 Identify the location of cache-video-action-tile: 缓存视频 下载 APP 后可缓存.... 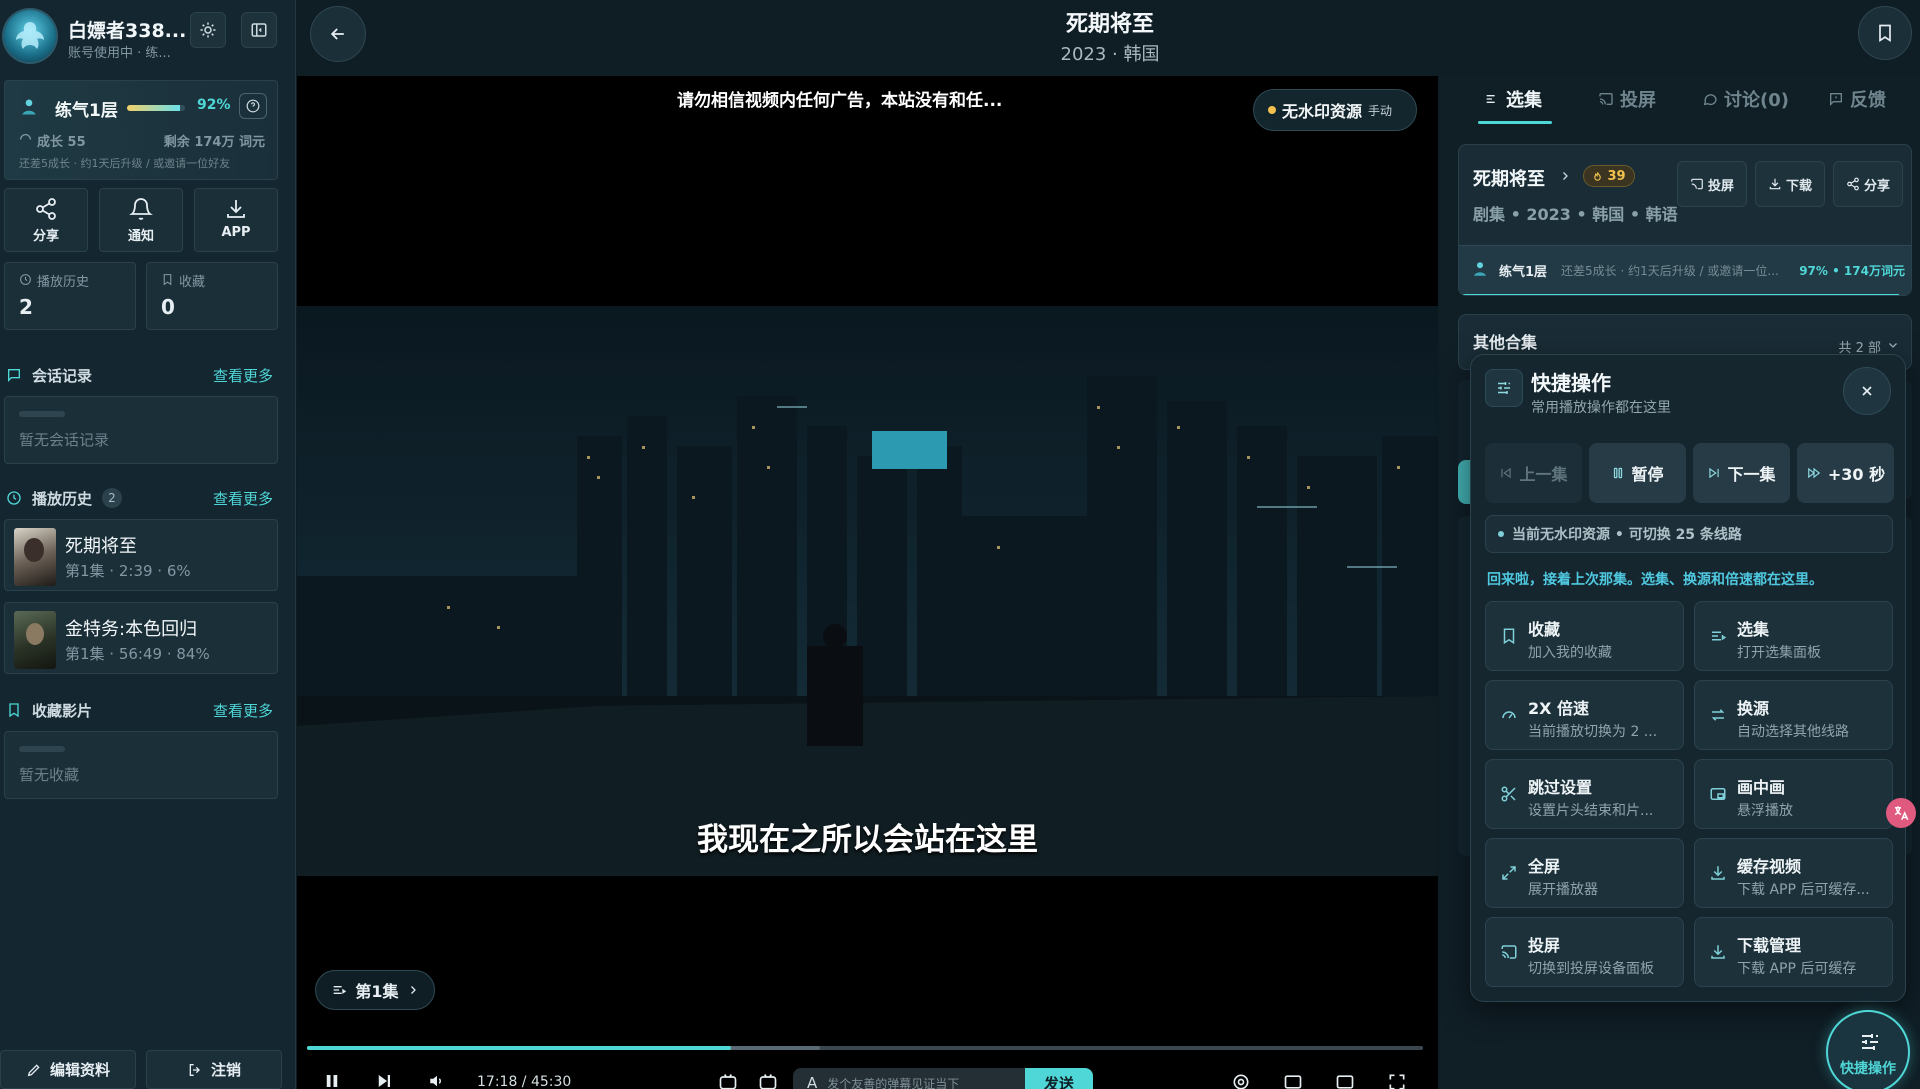
(1793, 873).